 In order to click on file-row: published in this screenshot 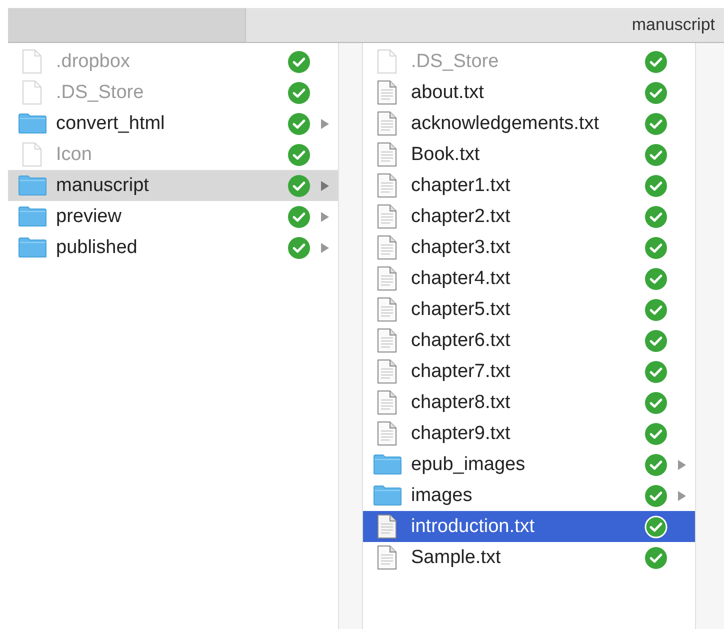, I will do `click(173, 247)`.